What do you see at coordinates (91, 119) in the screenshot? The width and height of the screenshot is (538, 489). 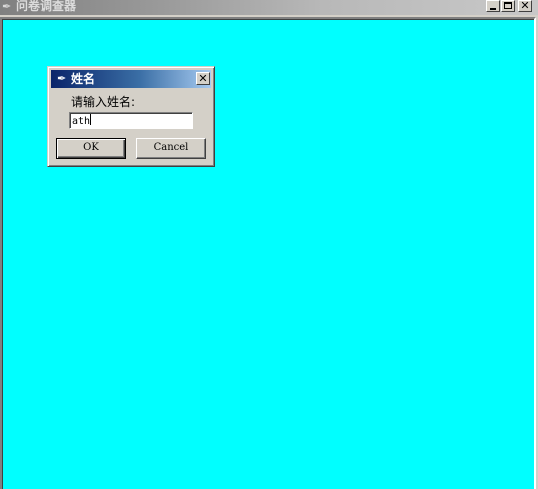 I see `text-caret` at bounding box center [91, 119].